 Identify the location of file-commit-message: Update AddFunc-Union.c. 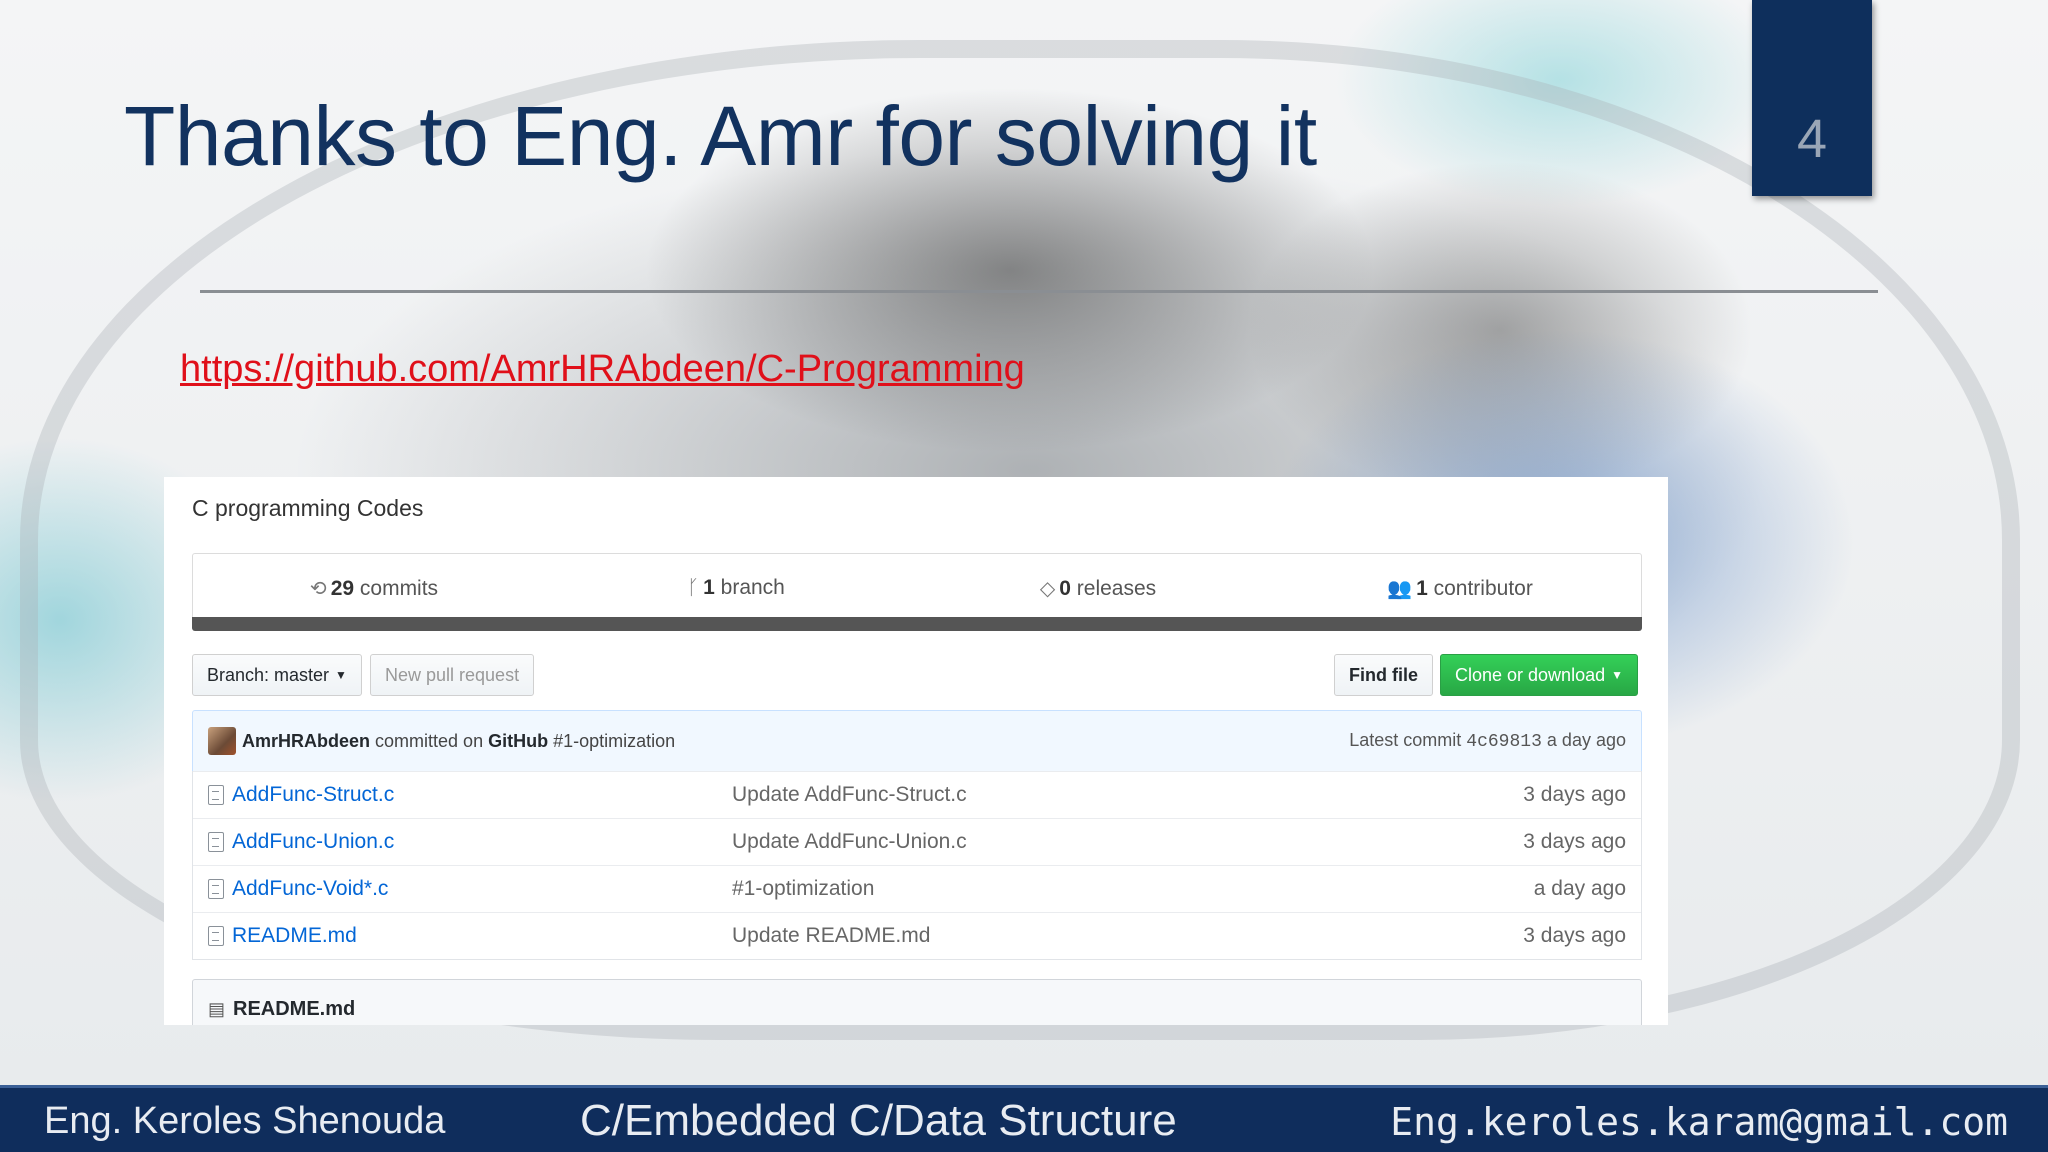
(1079, 842).